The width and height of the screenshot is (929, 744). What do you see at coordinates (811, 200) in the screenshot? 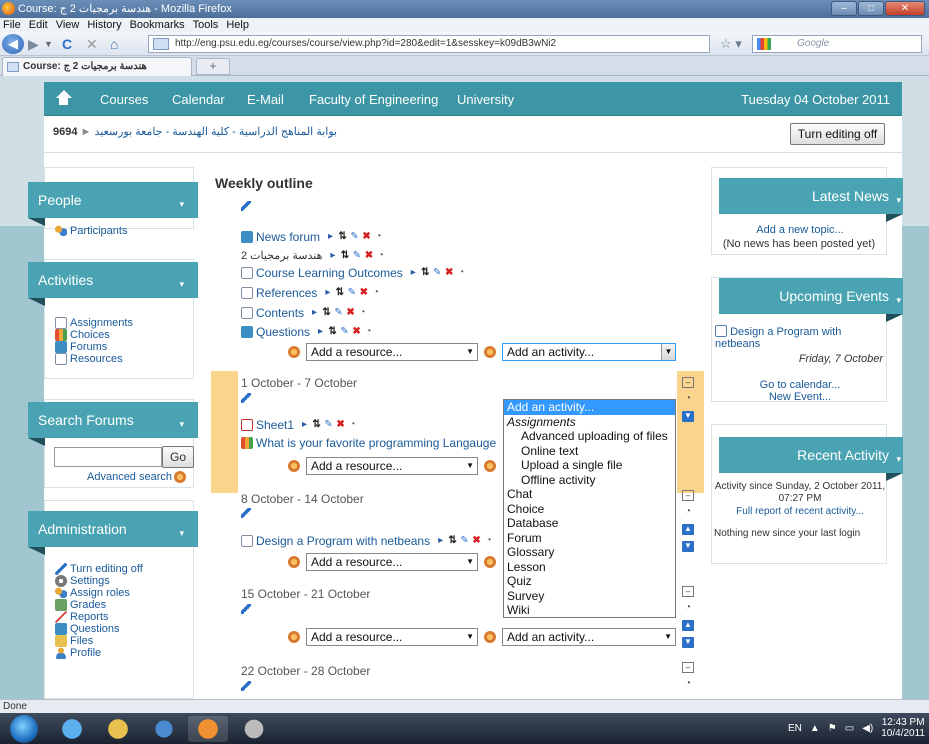
I see `latest-news-header: Latest News ▾` at bounding box center [811, 200].